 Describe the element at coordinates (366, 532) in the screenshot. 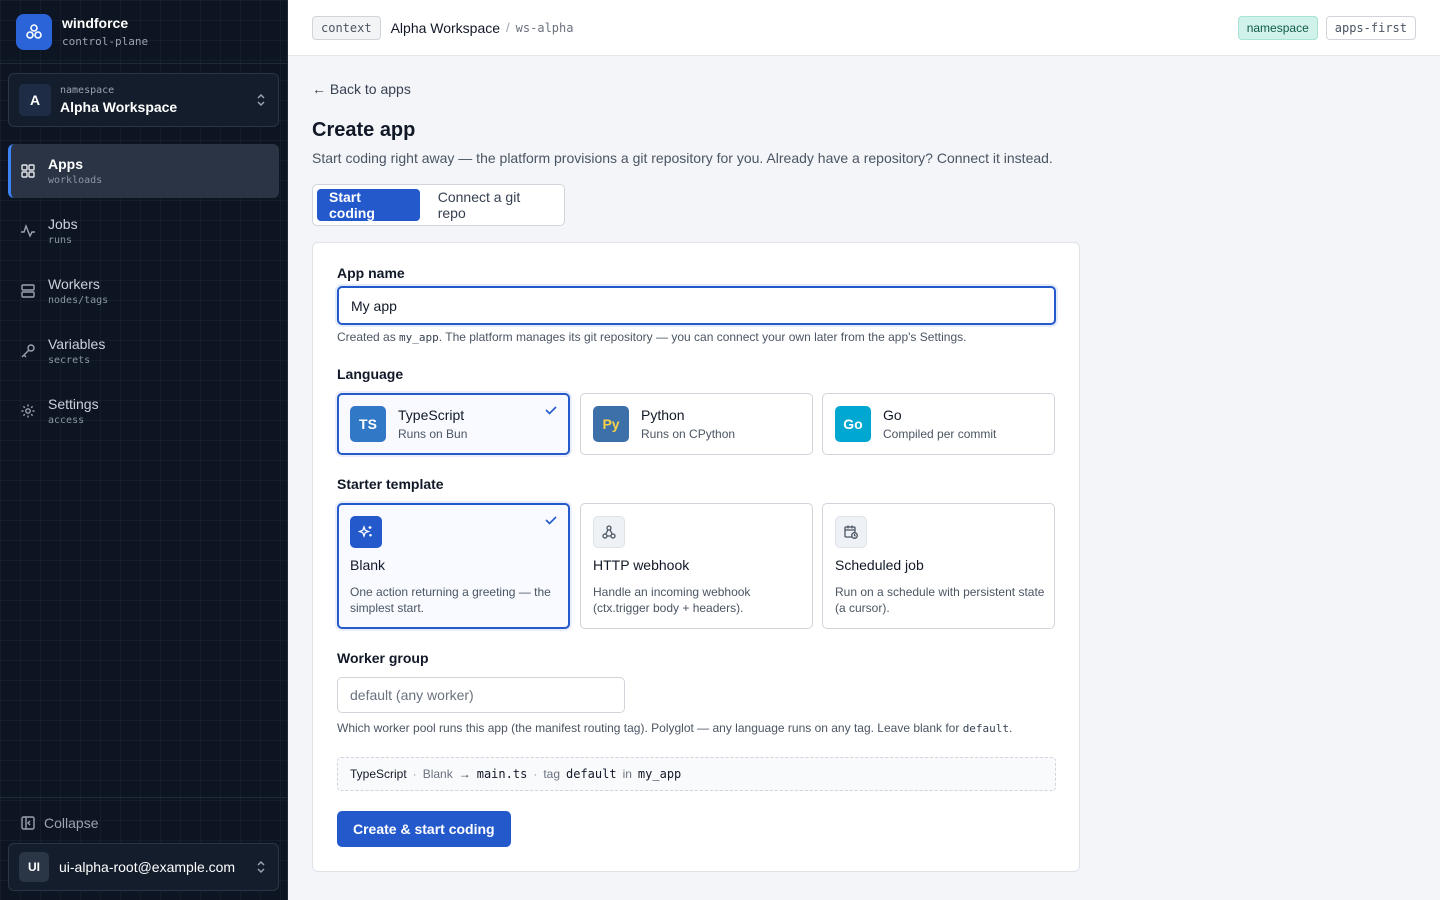

I see `sparkles-icon` at that location.